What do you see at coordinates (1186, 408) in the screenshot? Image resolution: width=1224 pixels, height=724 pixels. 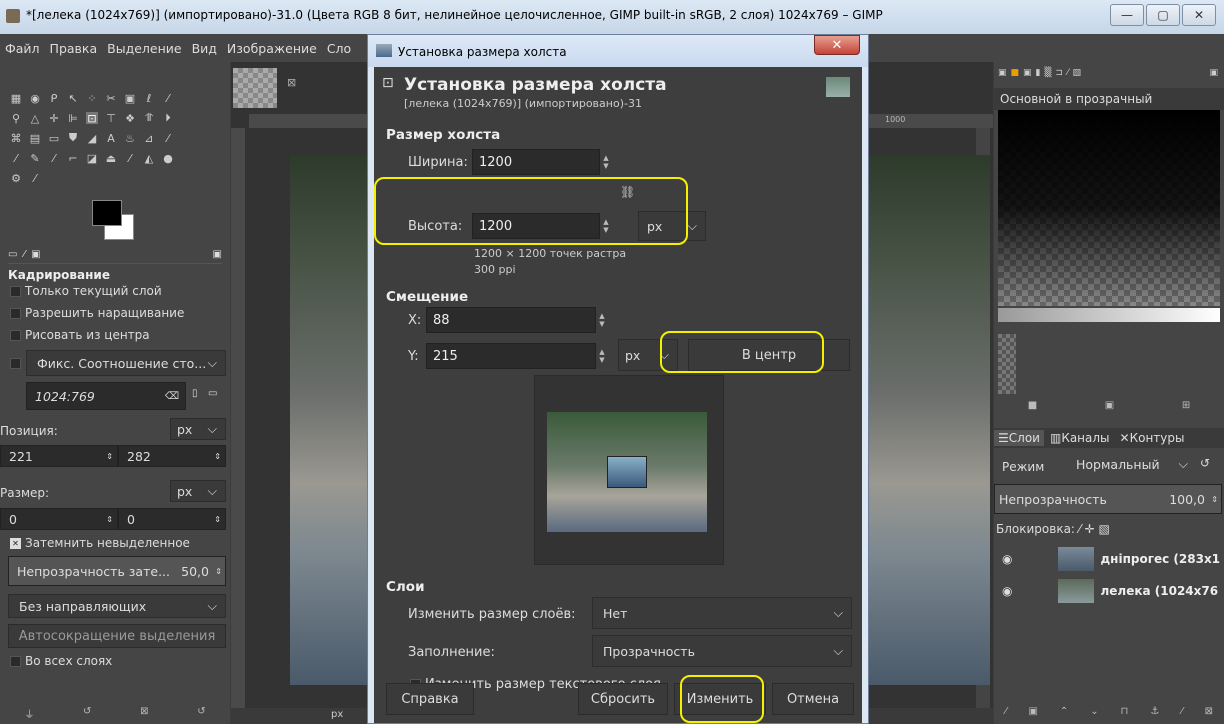 I see `grid-icon: ⊞` at bounding box center [1186, 408].